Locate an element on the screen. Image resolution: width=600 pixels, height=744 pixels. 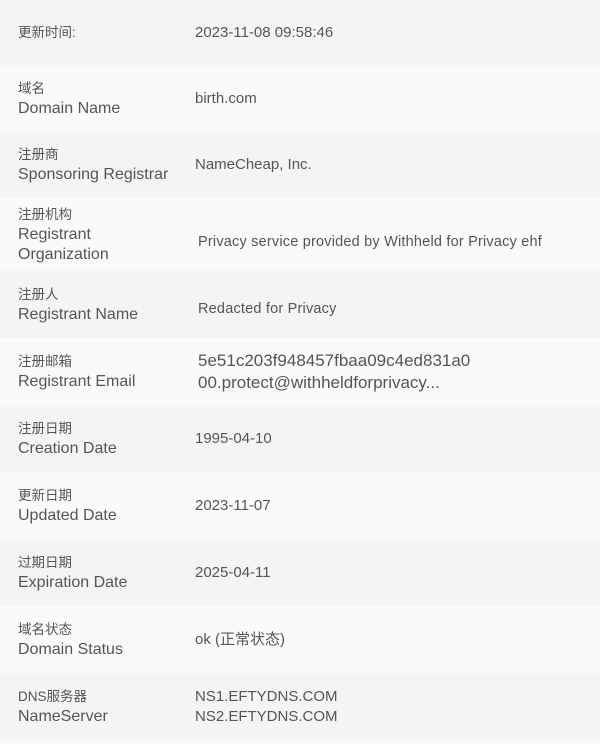
field-value: 2025-04-11 is located at coordinates (233, 573).